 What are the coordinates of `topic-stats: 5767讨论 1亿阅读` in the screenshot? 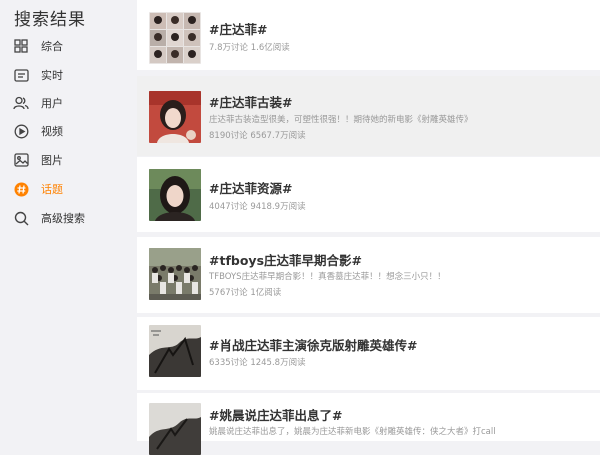 It's located at (245, 293).